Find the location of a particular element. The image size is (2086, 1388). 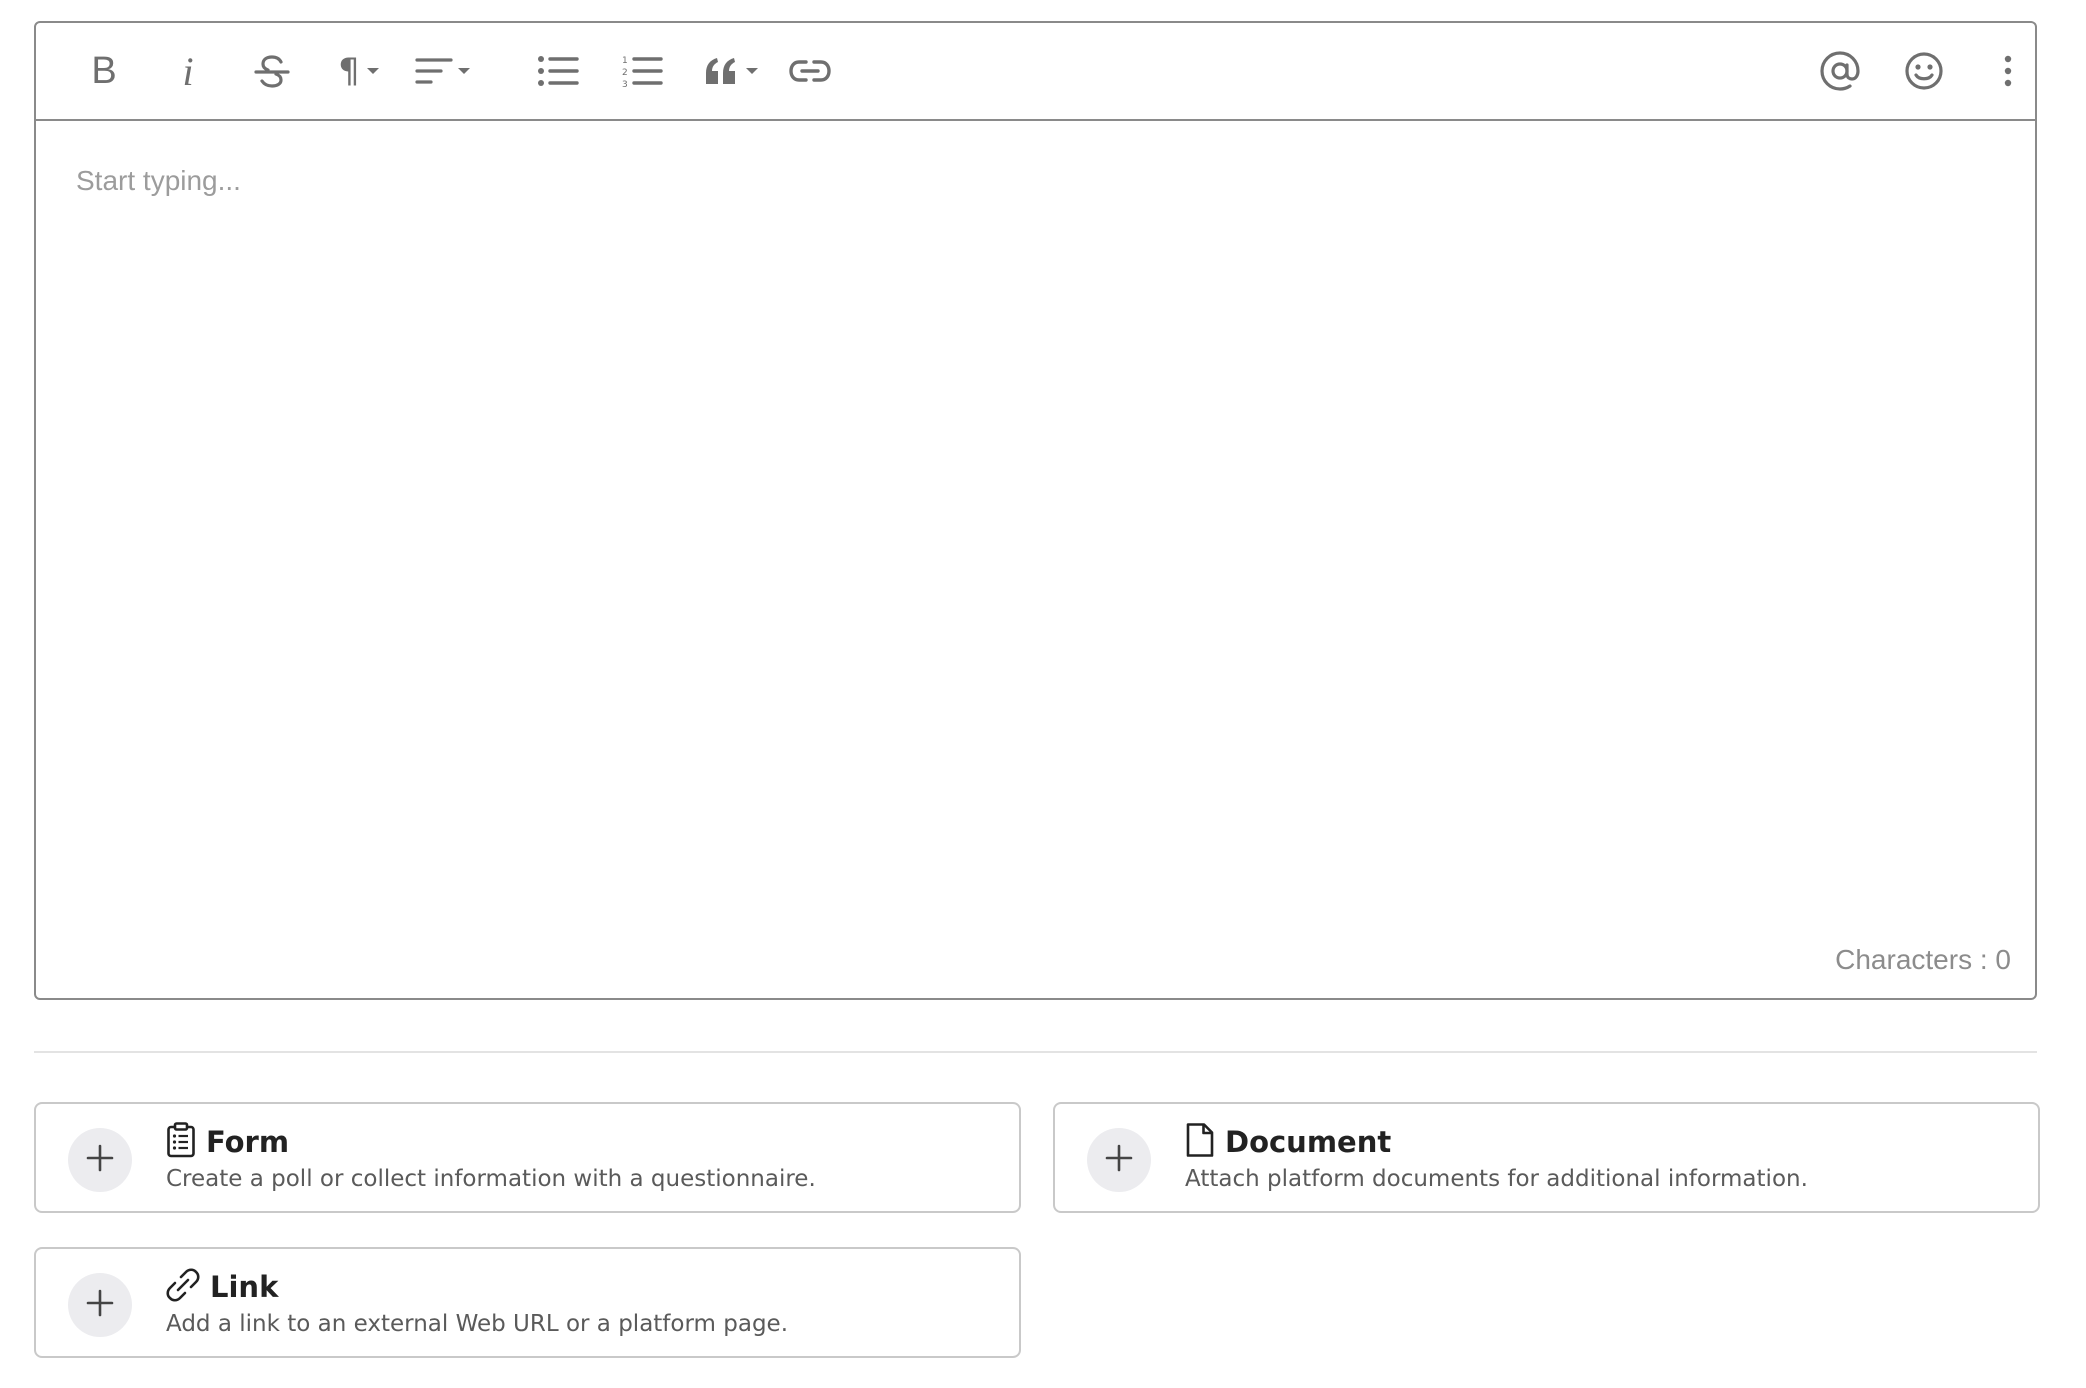

bullet-list-button is located at coordinates (558, 71).